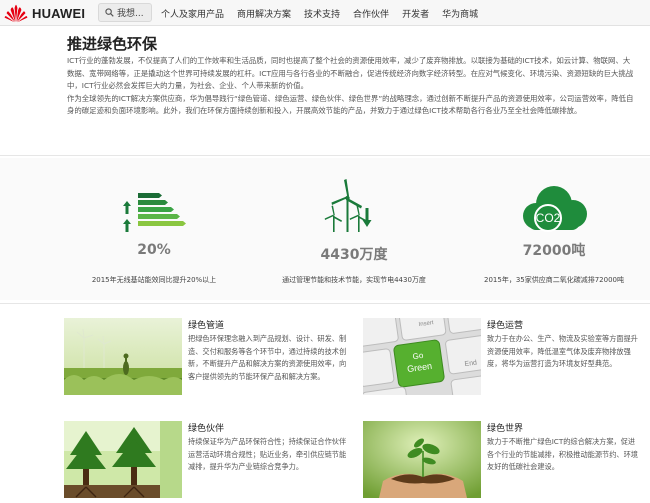 The width and height of the screenshot is (650, 503). Describe the element at coordinates (59, 13) in the screenshot. I see `brand-name: HUAWEI` at that location.